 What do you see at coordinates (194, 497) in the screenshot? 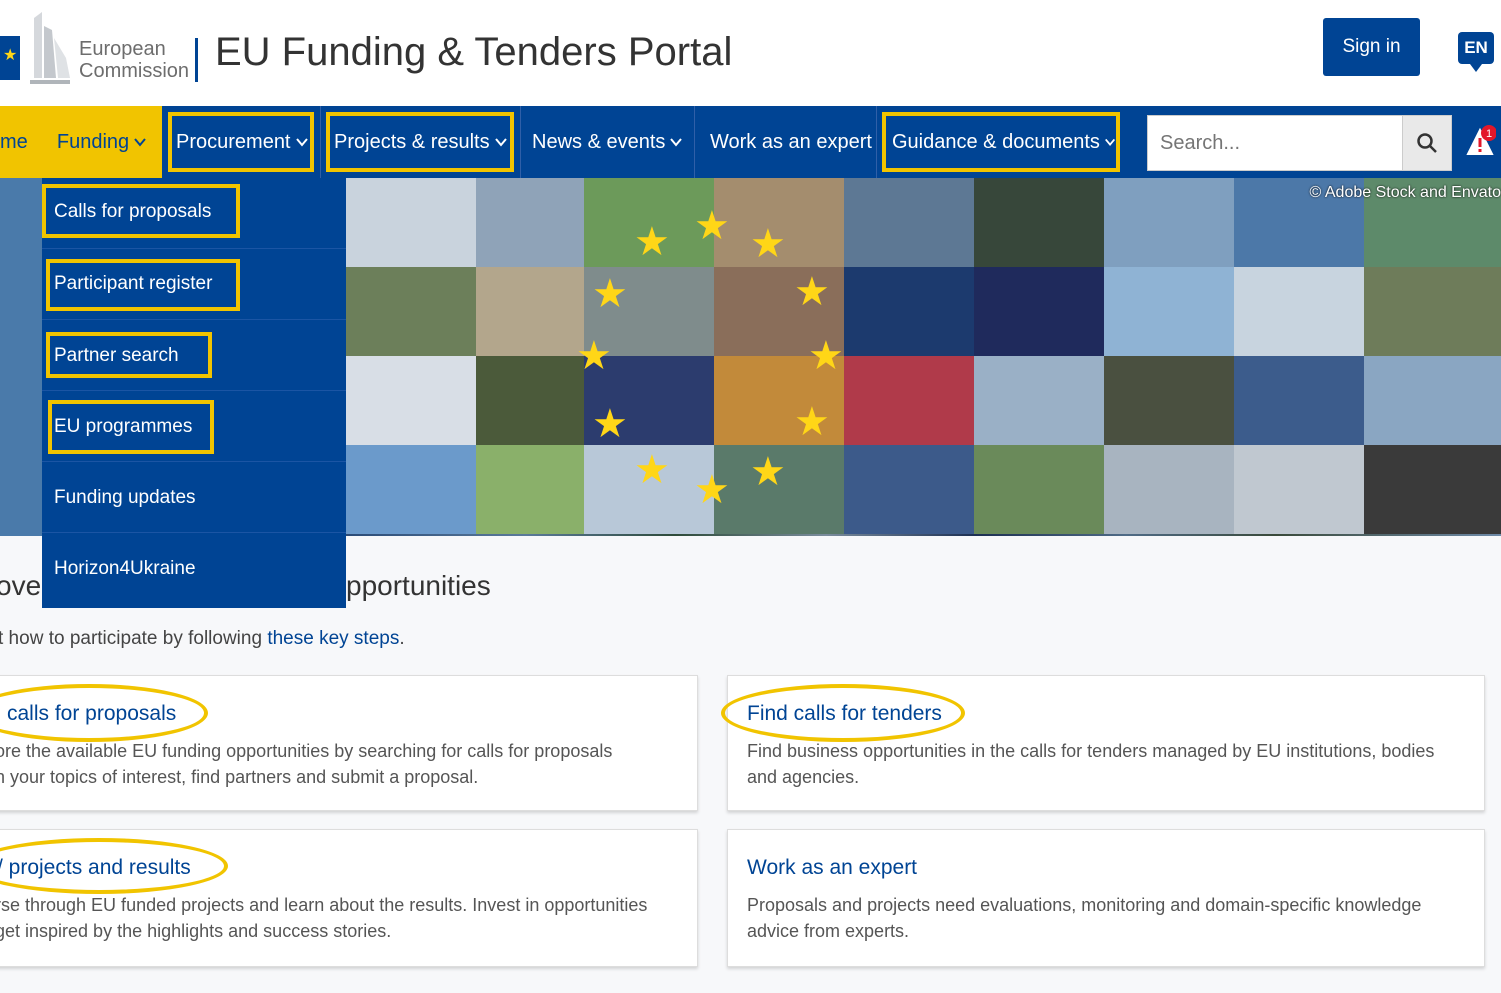
I see `dropdown-item-funding-updates: Funding updates` at bounding box center [194, 497].